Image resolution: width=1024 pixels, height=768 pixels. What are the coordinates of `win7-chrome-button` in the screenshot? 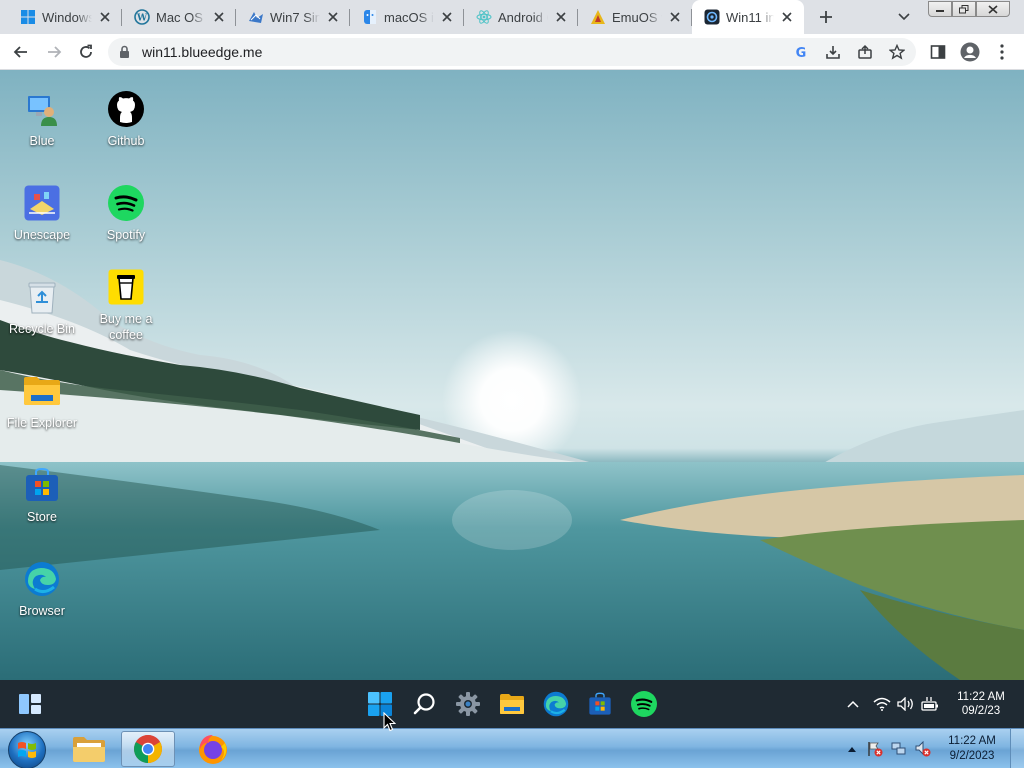 It's located at (148, 749).